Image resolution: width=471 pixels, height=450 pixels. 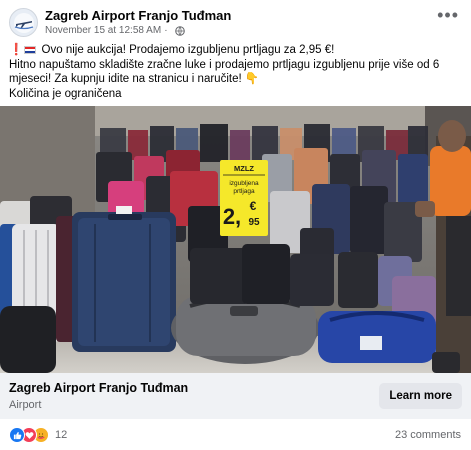 What do you see at coordinates (38, 435) in the screenshot?
I see `reactions-summary: 12` at bounding box center [38, 435].